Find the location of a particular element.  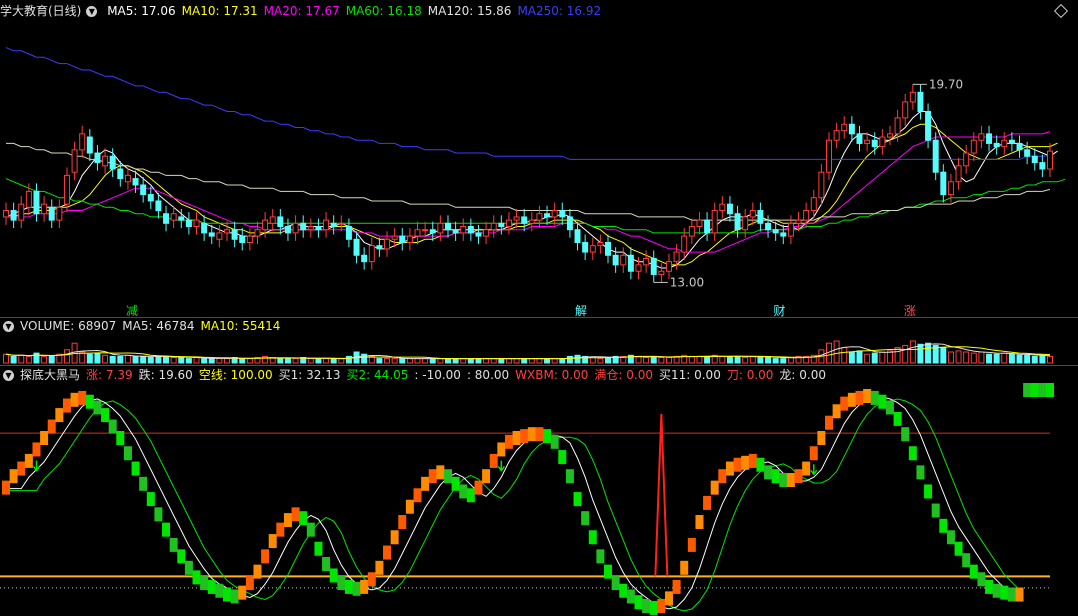

volume-toggle-icon: ▼ is located at coordinates (8, 326).